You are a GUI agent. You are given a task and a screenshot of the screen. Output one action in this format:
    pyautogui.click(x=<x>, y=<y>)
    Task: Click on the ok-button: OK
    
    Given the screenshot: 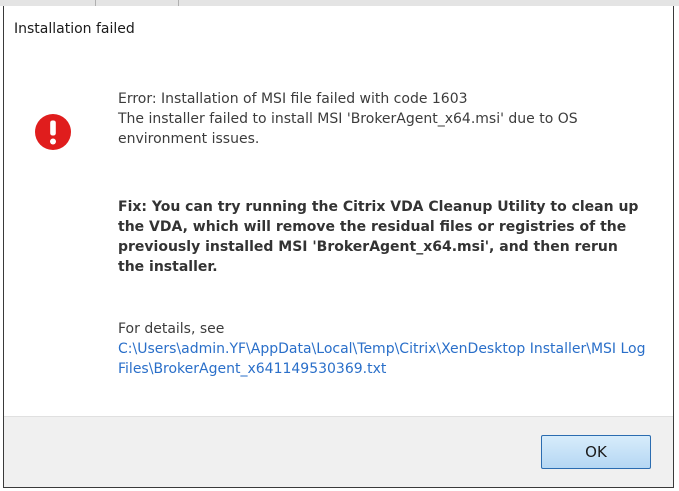 What is the action you would take?
    pyautogui.click(x=596, y=452)
    